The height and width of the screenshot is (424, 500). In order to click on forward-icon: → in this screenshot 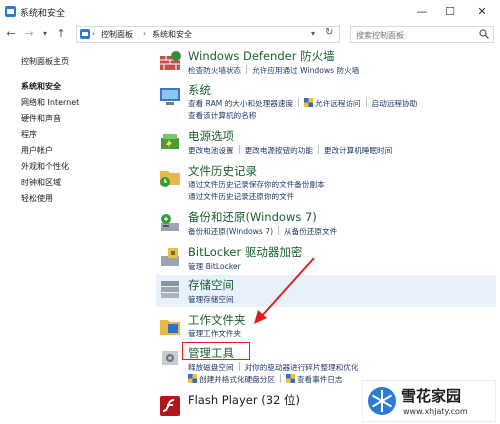, I will do `click(29, 34)`.